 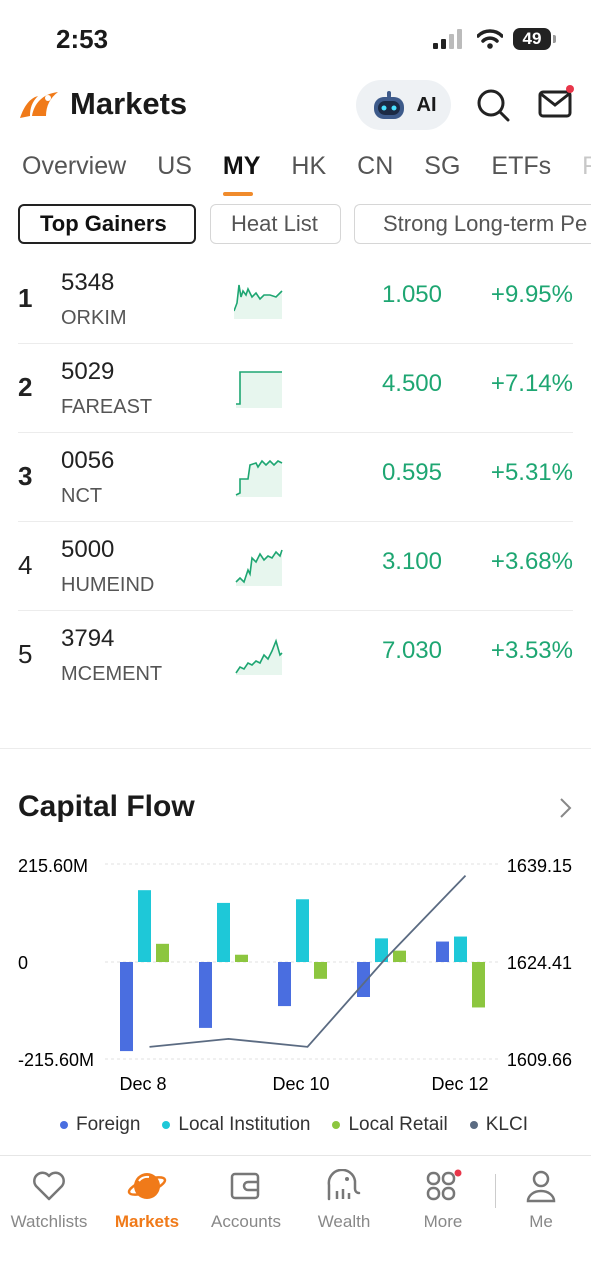 What do you see at coordinates (539, 866) in the screenshot?
I see `right-axis-top: 1639.15` at bounding box center [539, 866].